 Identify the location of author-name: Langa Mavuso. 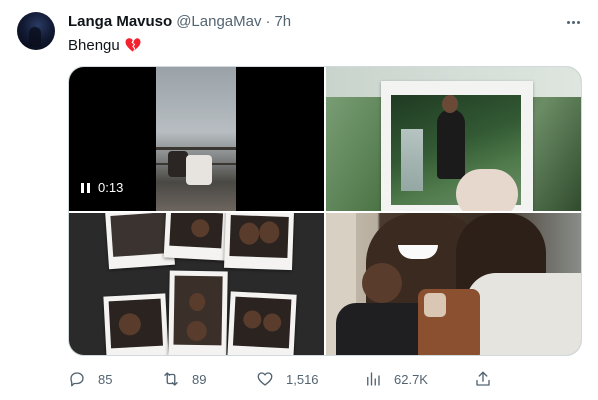
(120, 21).